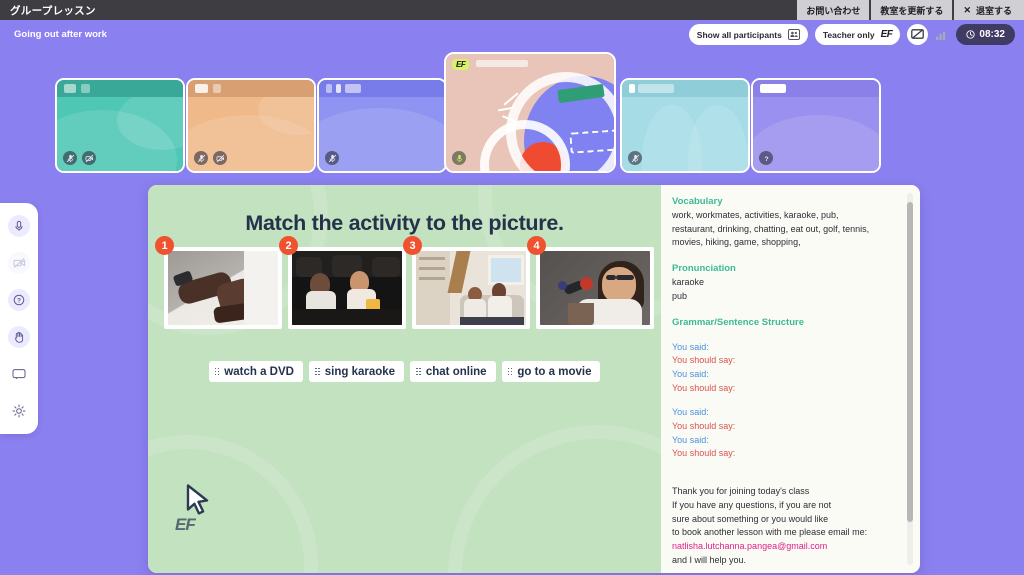  I want to click on answer-chip-chat-online: chat online, so click(453, 371).